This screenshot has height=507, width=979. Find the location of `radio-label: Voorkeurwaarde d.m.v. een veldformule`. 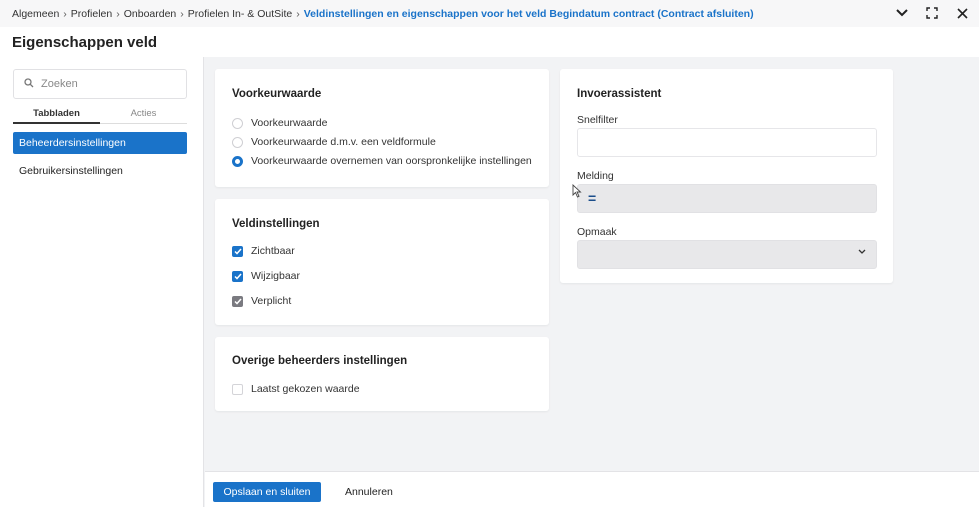

radio-label: Voorkeurwaarde d.m.v. een veldformule is located at coordinates (343, 142).